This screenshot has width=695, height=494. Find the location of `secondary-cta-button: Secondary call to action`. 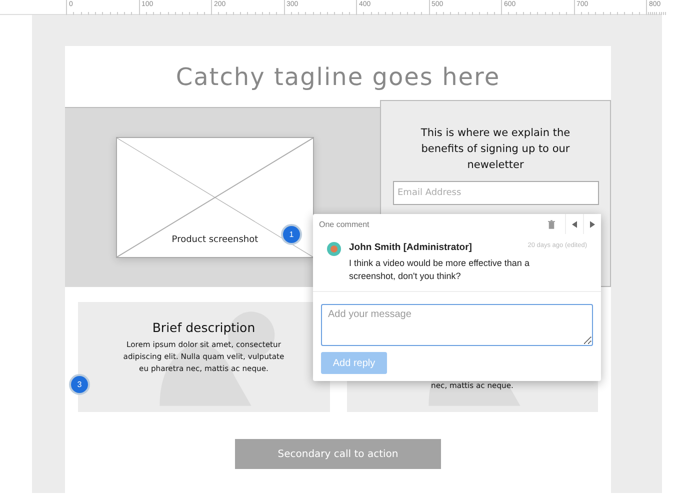

secondary-cta-button: Secondary call to action is located at coordinates (338, 454).